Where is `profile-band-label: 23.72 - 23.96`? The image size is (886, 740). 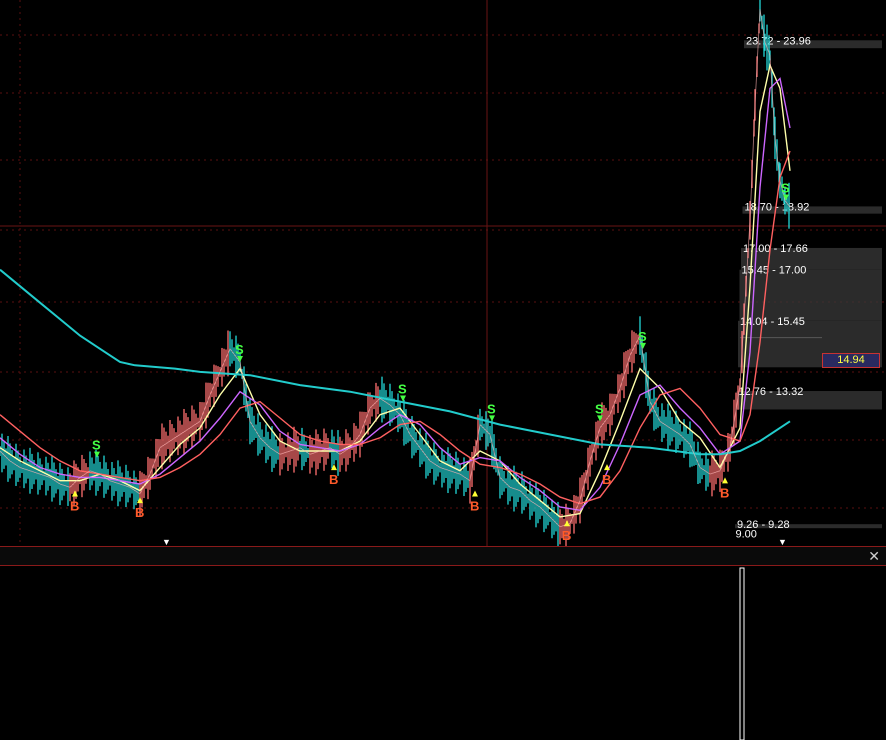 profile-band-label: 23.72 - 23.96 is located at coordinates (778, 41).